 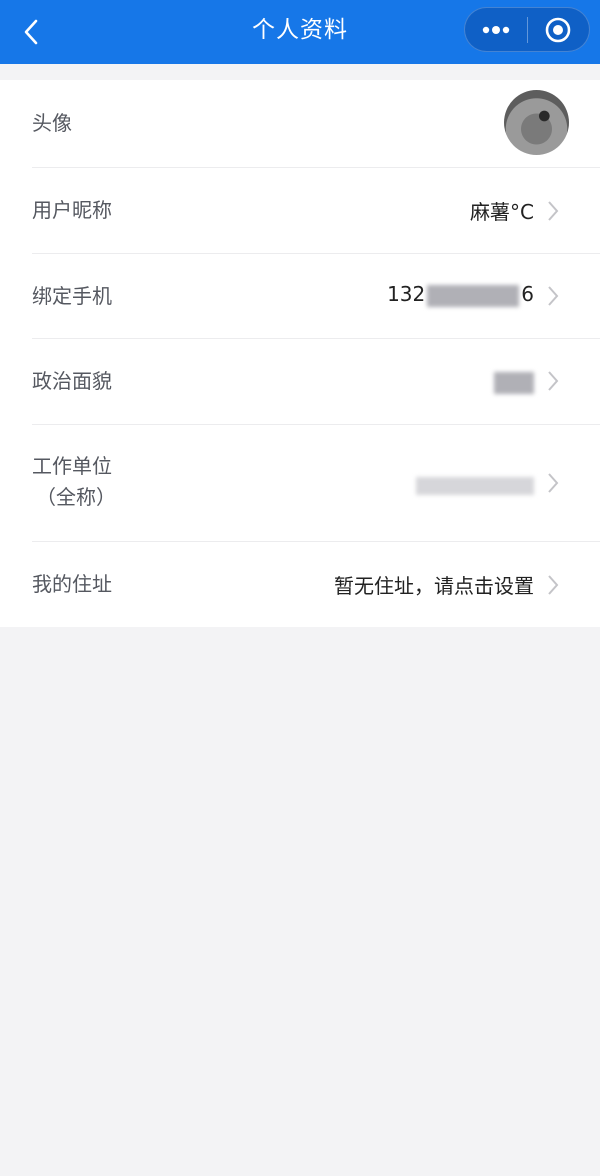 What do you see at coordinates (300, 381) in the screenshot?
I see `political-status-row: 政治面貌` at bounding box center [300, 381].